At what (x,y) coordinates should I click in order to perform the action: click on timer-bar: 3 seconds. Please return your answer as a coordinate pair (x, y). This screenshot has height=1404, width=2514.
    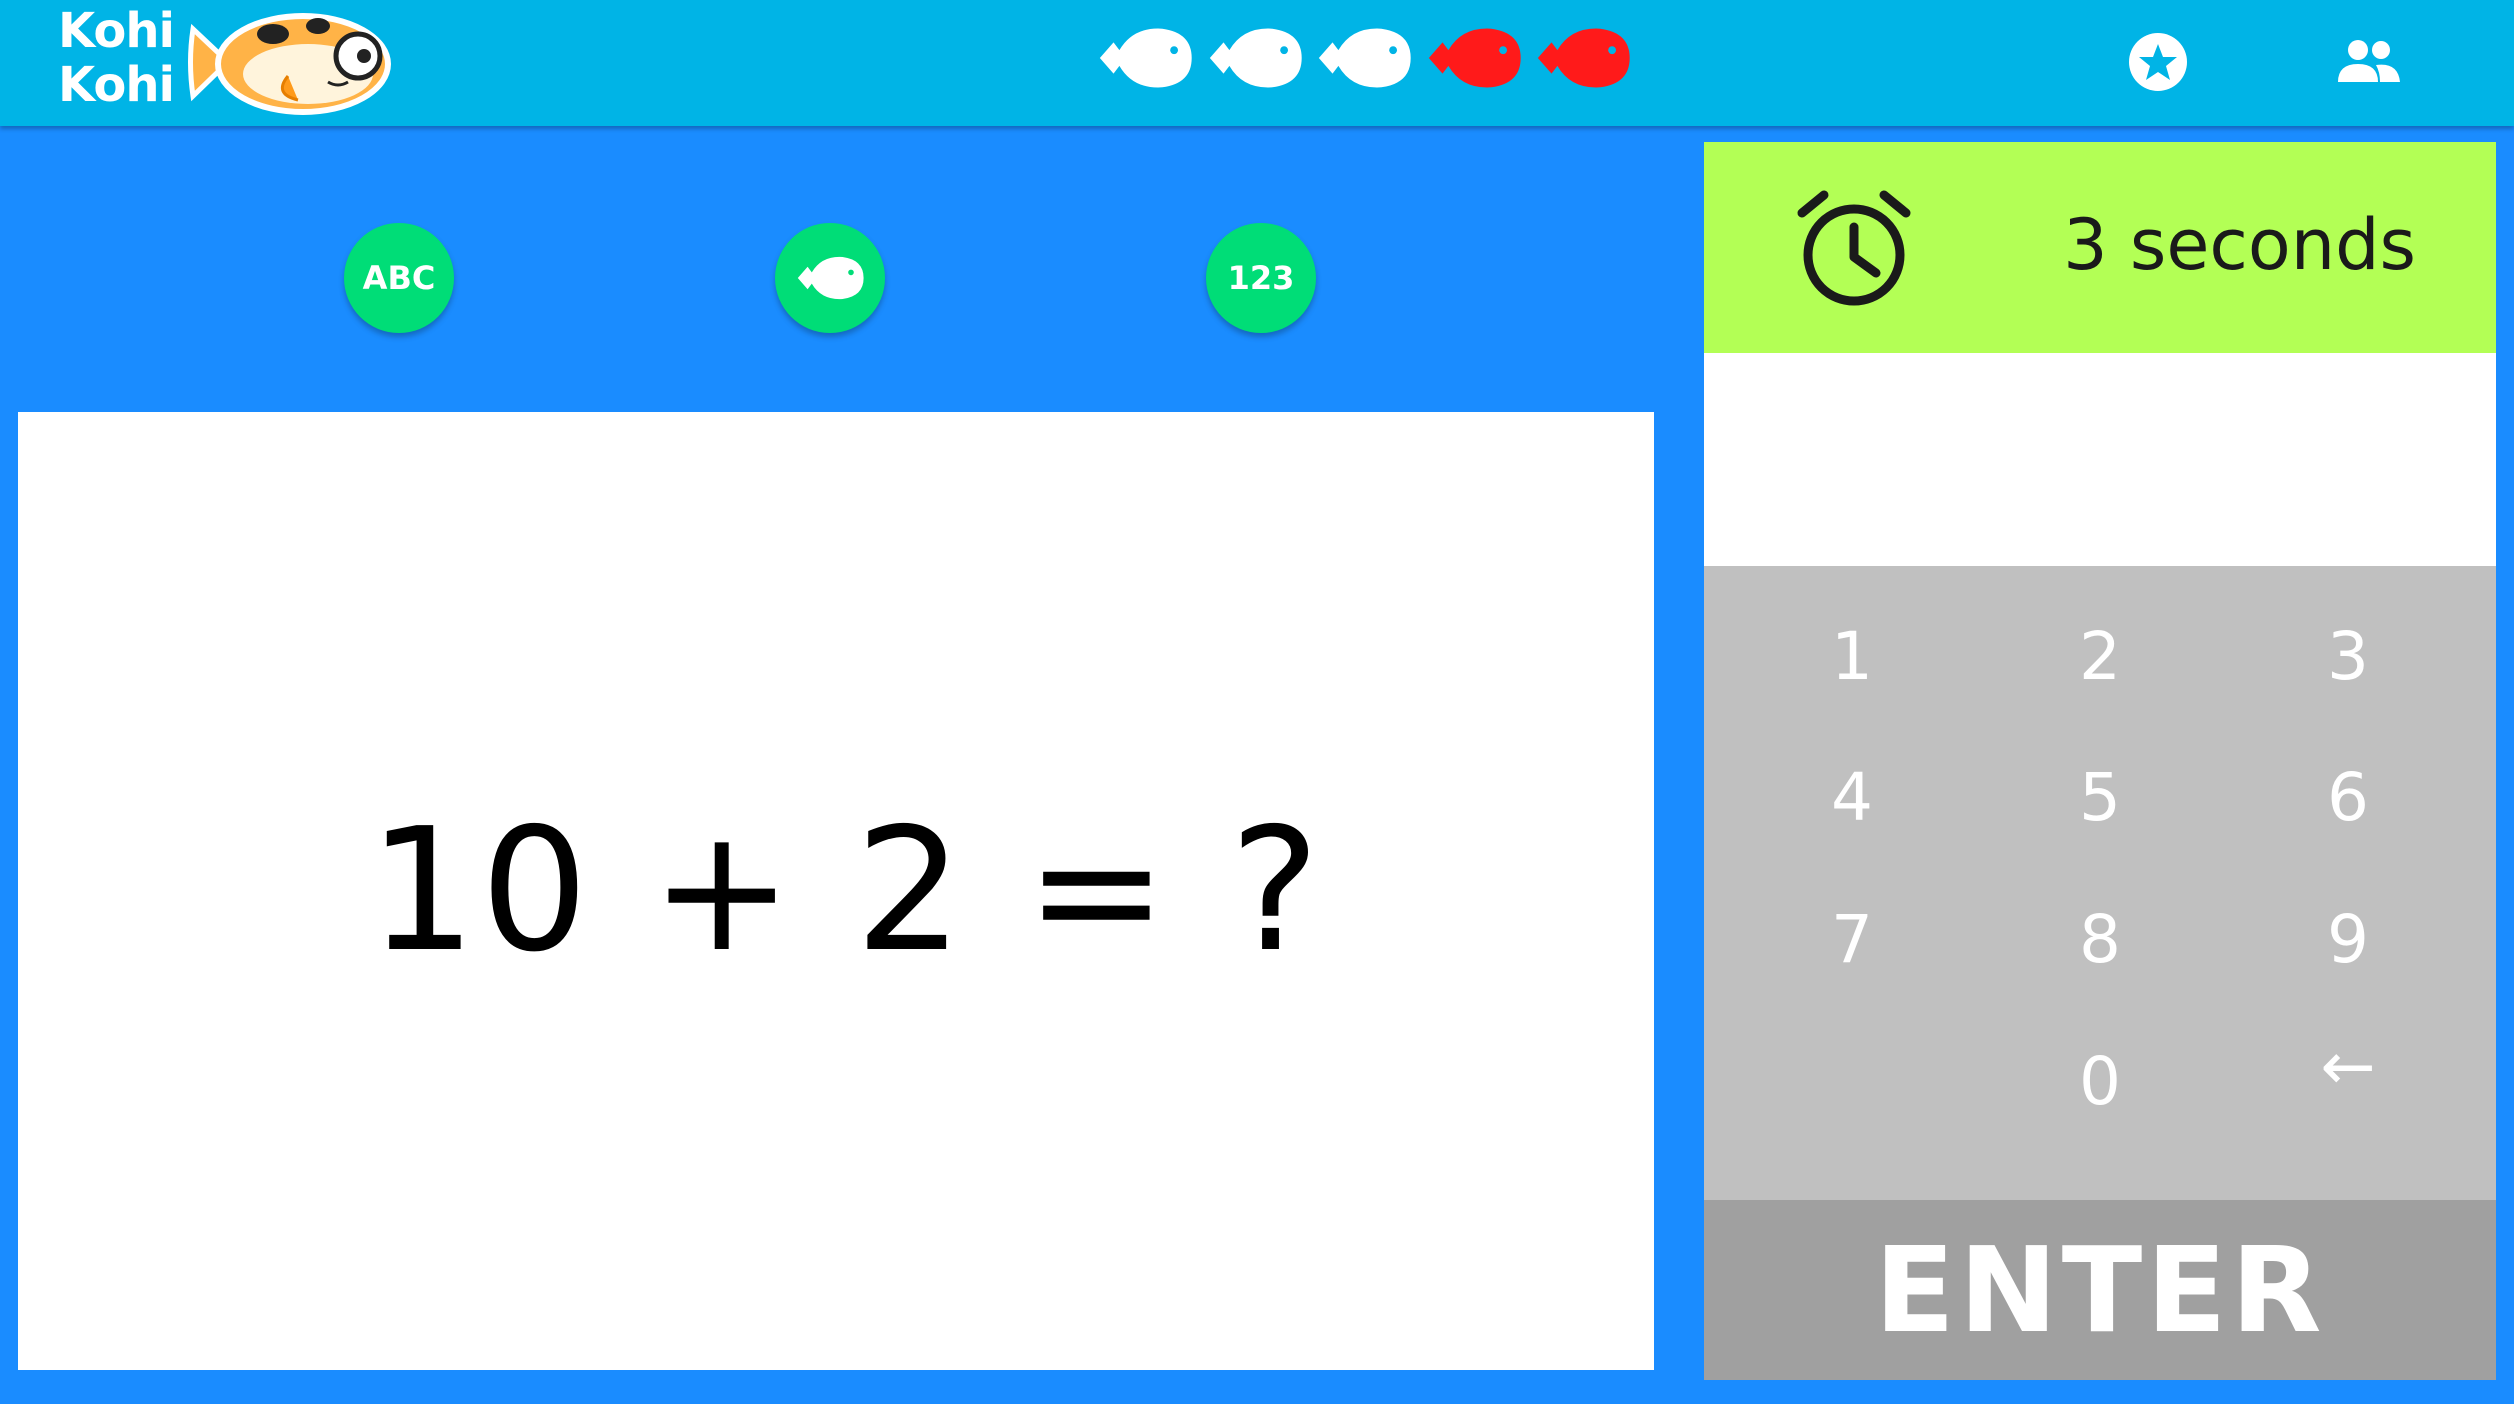
    Looking at the image, I should click on (2100, 247).